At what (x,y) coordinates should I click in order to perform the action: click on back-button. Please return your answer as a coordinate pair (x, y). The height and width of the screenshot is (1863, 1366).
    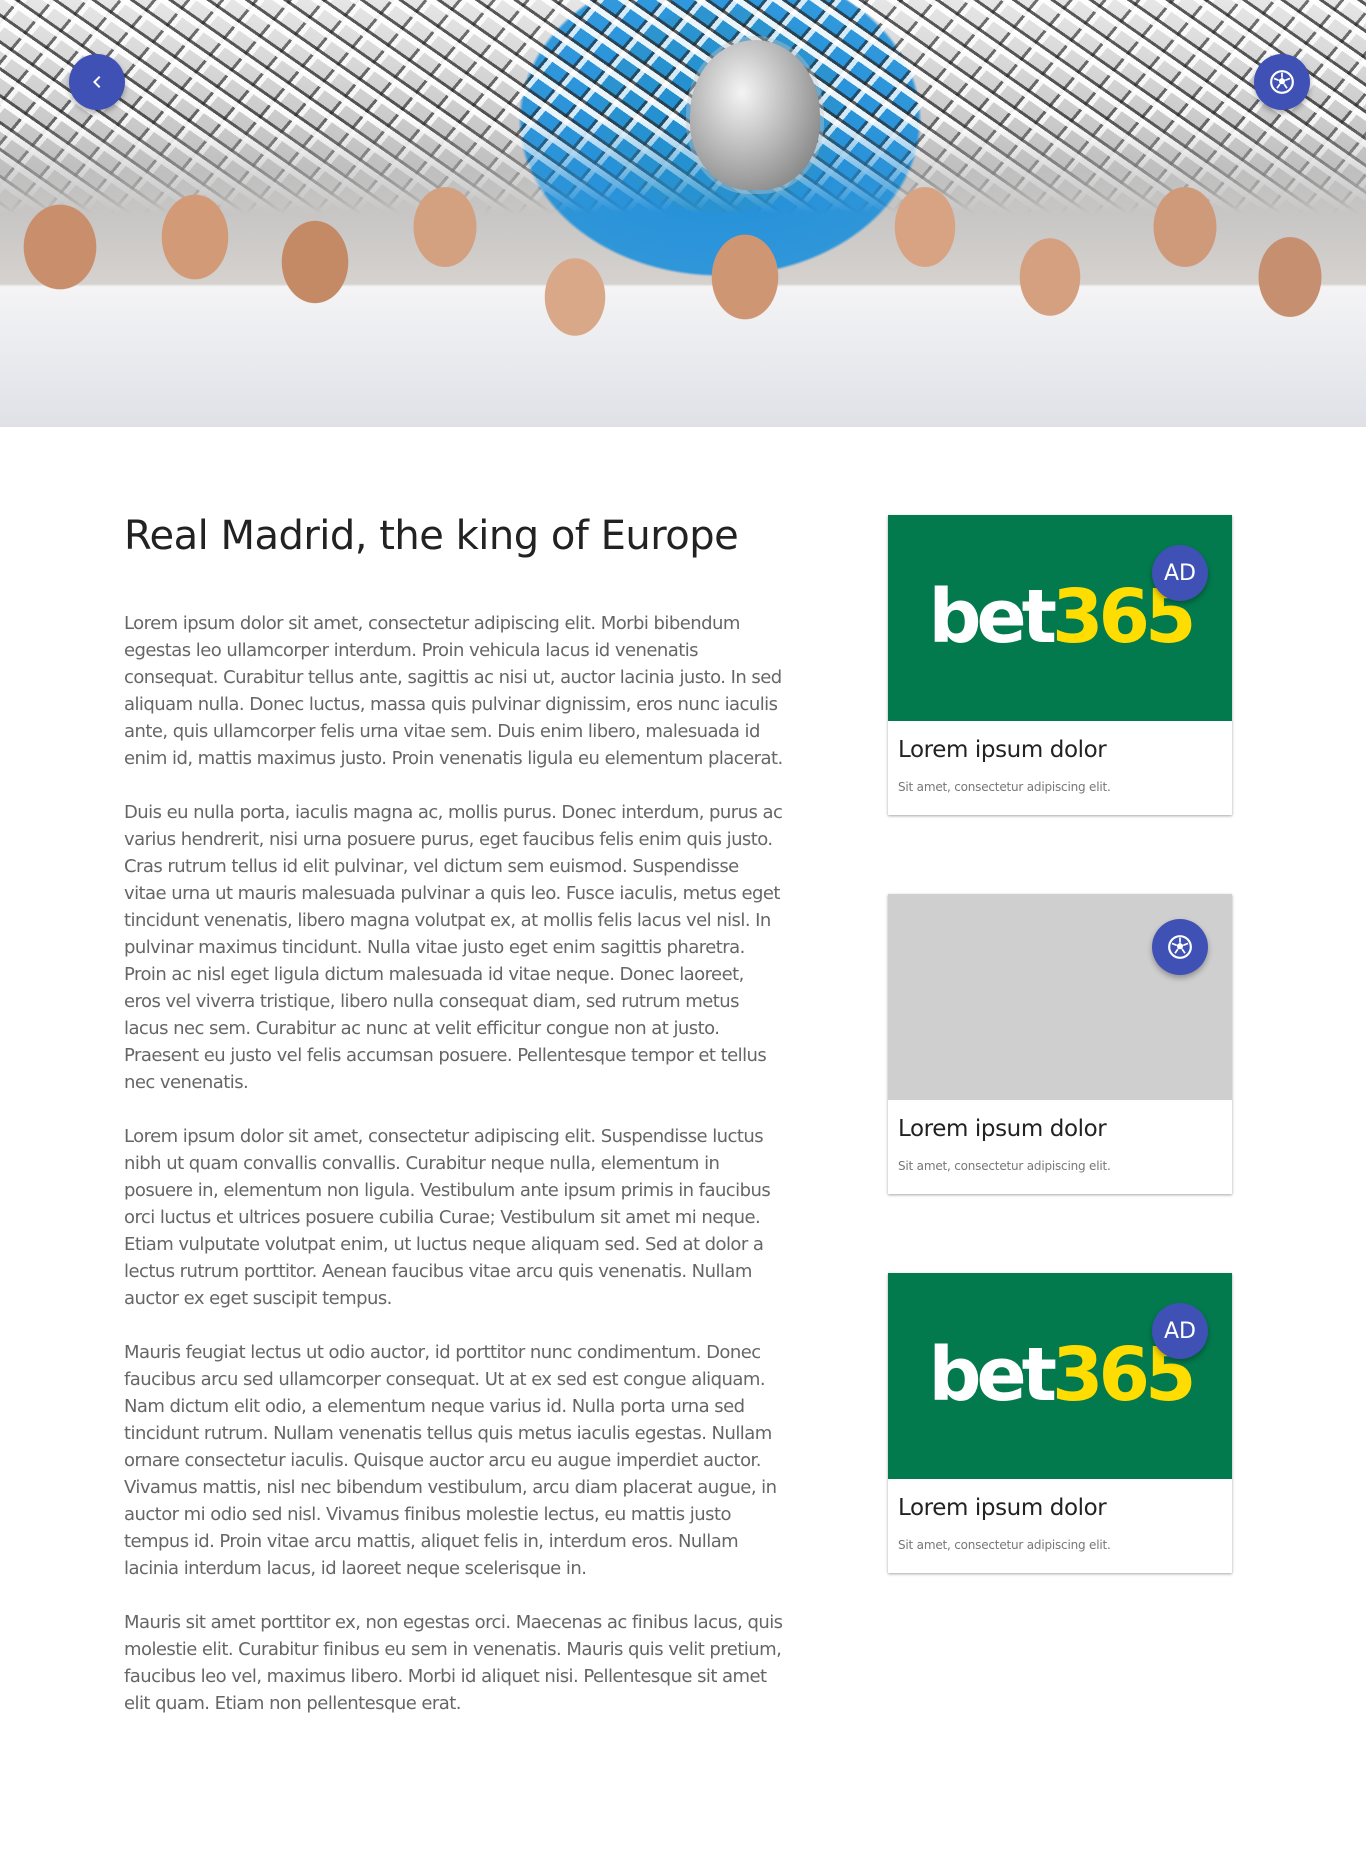
    Looking at the image, I should click on (97, 82).